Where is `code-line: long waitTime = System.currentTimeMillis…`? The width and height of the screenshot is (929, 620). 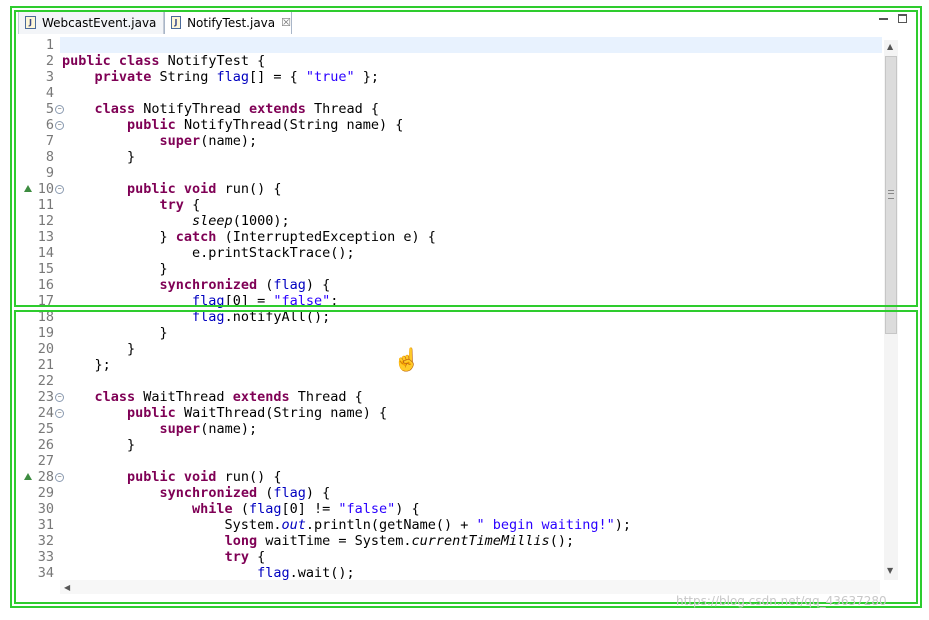 code-line: long waitTime = System.currentTimeMillis… is located at coordinates (318, 541).